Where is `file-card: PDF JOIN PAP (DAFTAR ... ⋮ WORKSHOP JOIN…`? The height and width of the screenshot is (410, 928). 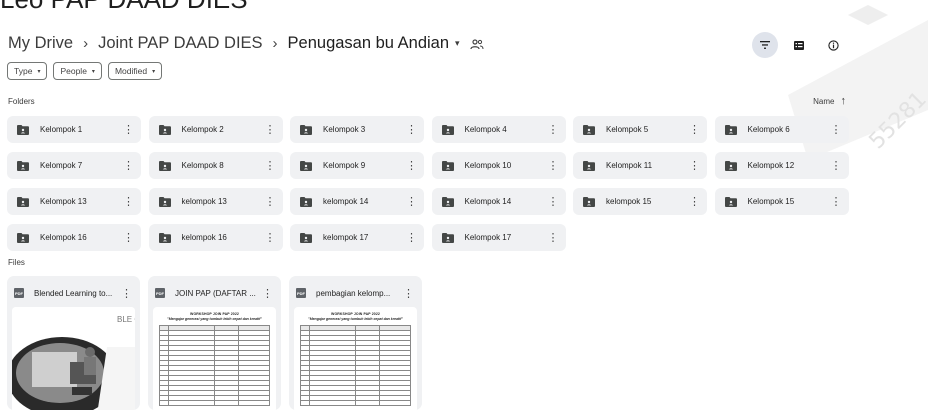 file-card: PDF JOIN PAP (DAFTAR ... ⋮ WORKSHOP JOIN… is located at coordinates (214, 343).